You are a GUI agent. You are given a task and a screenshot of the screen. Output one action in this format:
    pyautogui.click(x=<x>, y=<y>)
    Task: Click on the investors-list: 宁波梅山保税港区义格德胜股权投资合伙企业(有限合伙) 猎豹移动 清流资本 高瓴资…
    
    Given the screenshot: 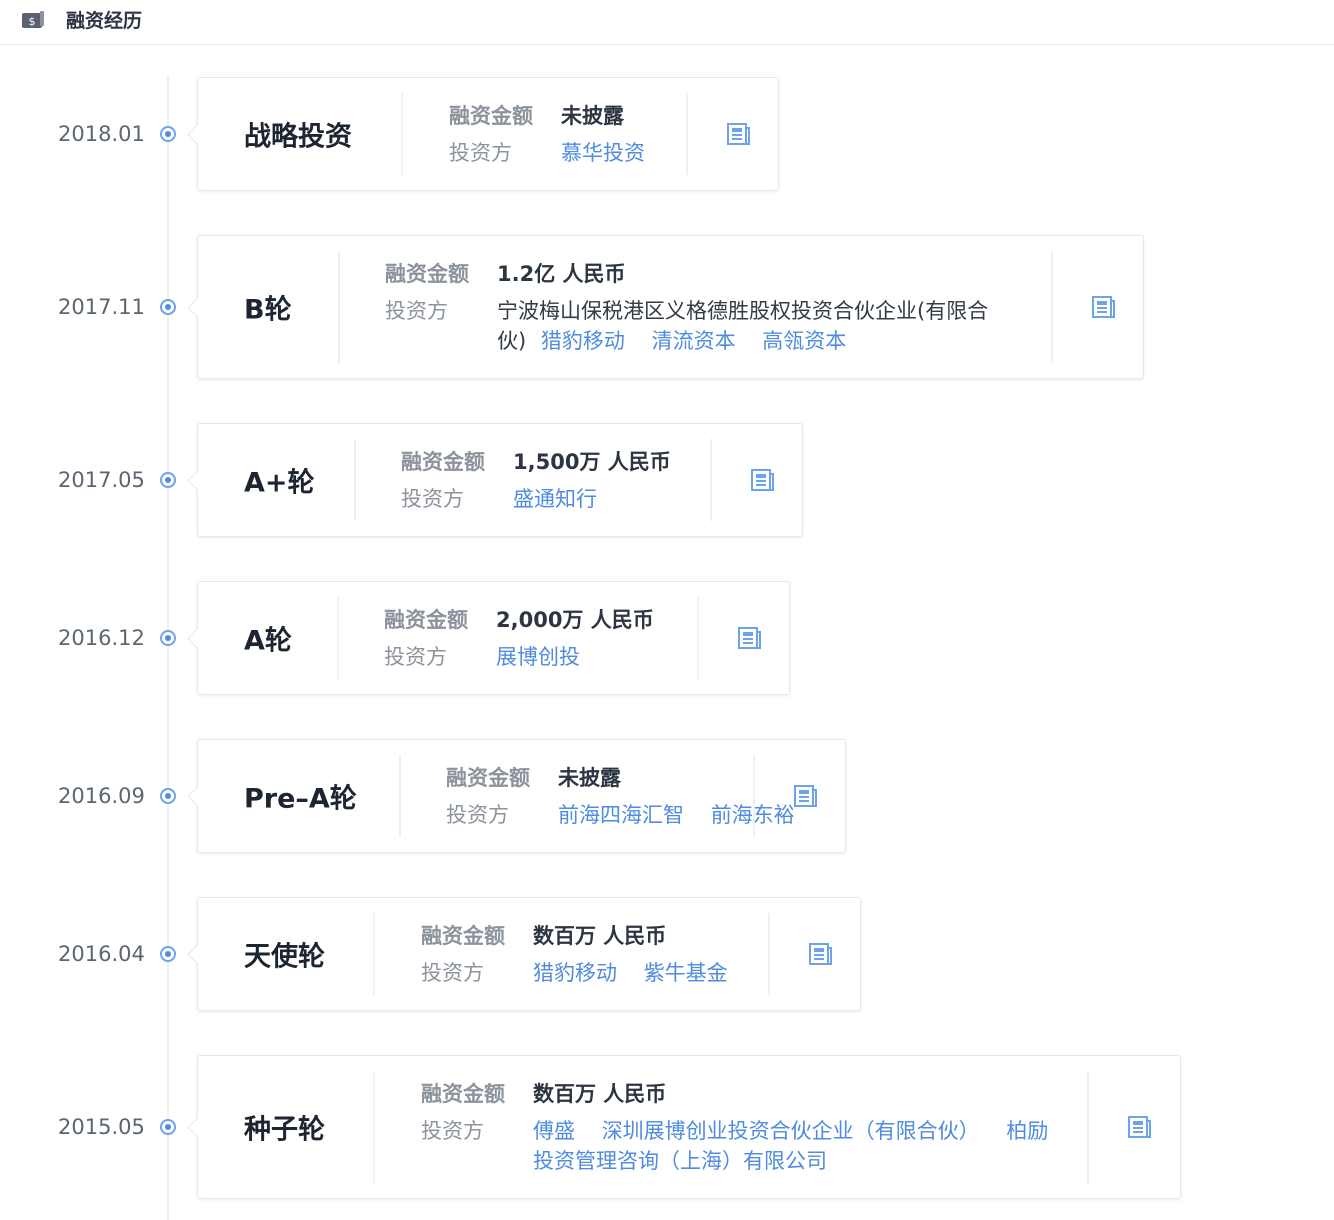 What is the action you would take?
    pyautogui.click(x=757, y=326)
    